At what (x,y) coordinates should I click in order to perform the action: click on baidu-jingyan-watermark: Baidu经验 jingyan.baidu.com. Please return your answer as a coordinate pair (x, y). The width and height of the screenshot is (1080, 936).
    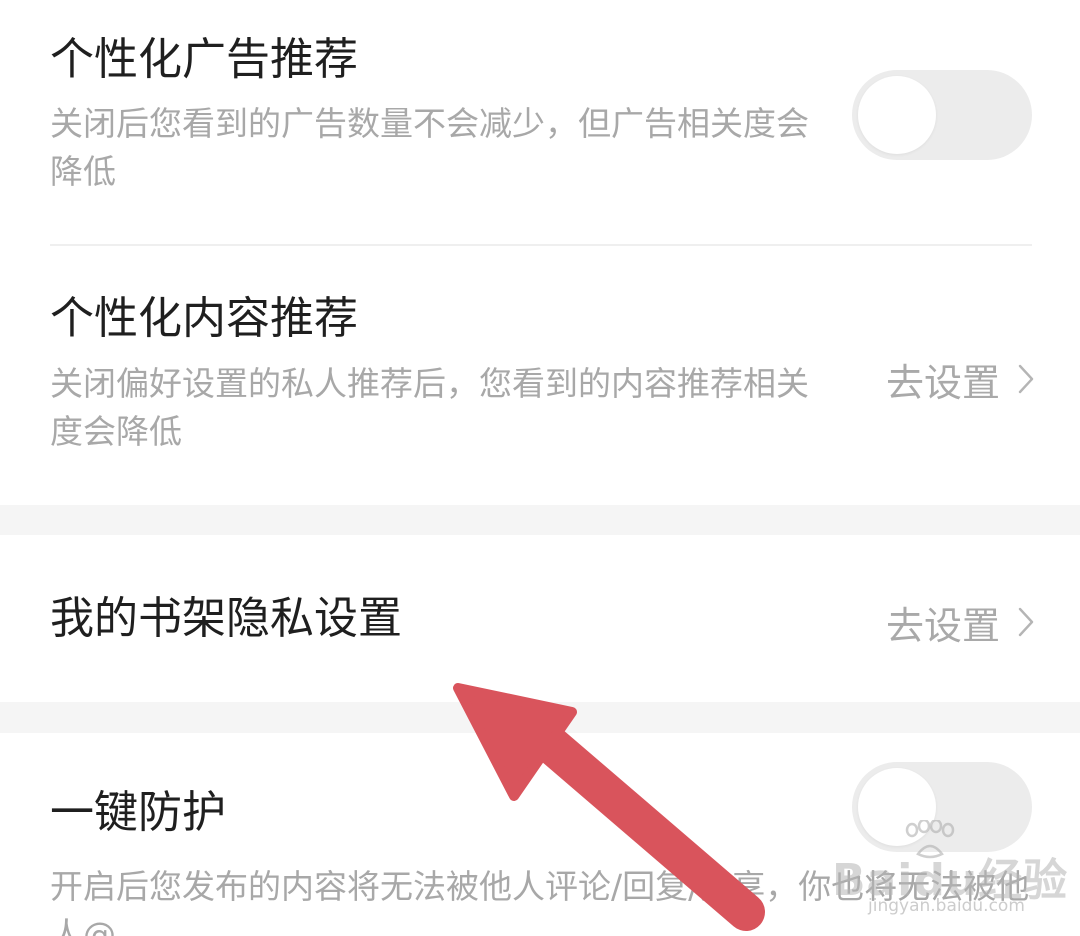
    Looking at the image, I should click on (943, 868).